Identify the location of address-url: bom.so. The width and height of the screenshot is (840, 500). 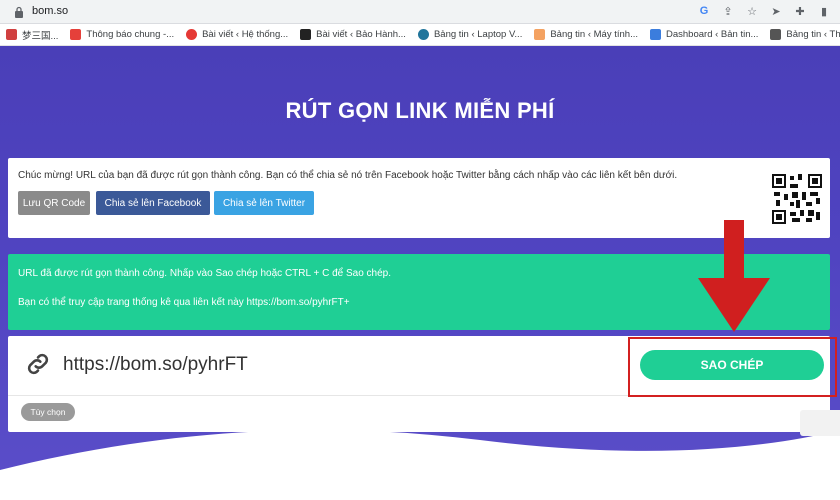
(50, 11).